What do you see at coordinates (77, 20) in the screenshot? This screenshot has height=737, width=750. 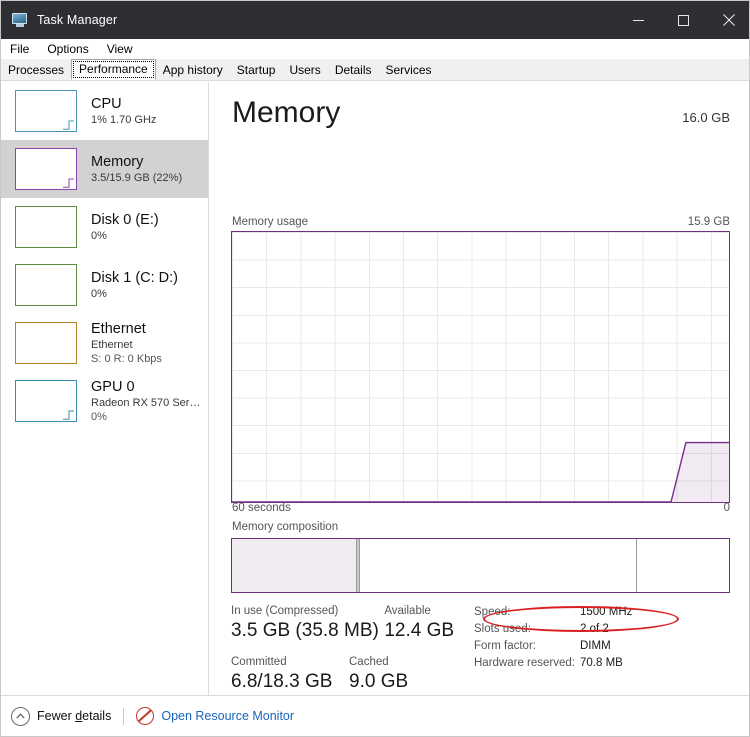 I see `window-title: Task Manager` at bounding box center [77, 20].